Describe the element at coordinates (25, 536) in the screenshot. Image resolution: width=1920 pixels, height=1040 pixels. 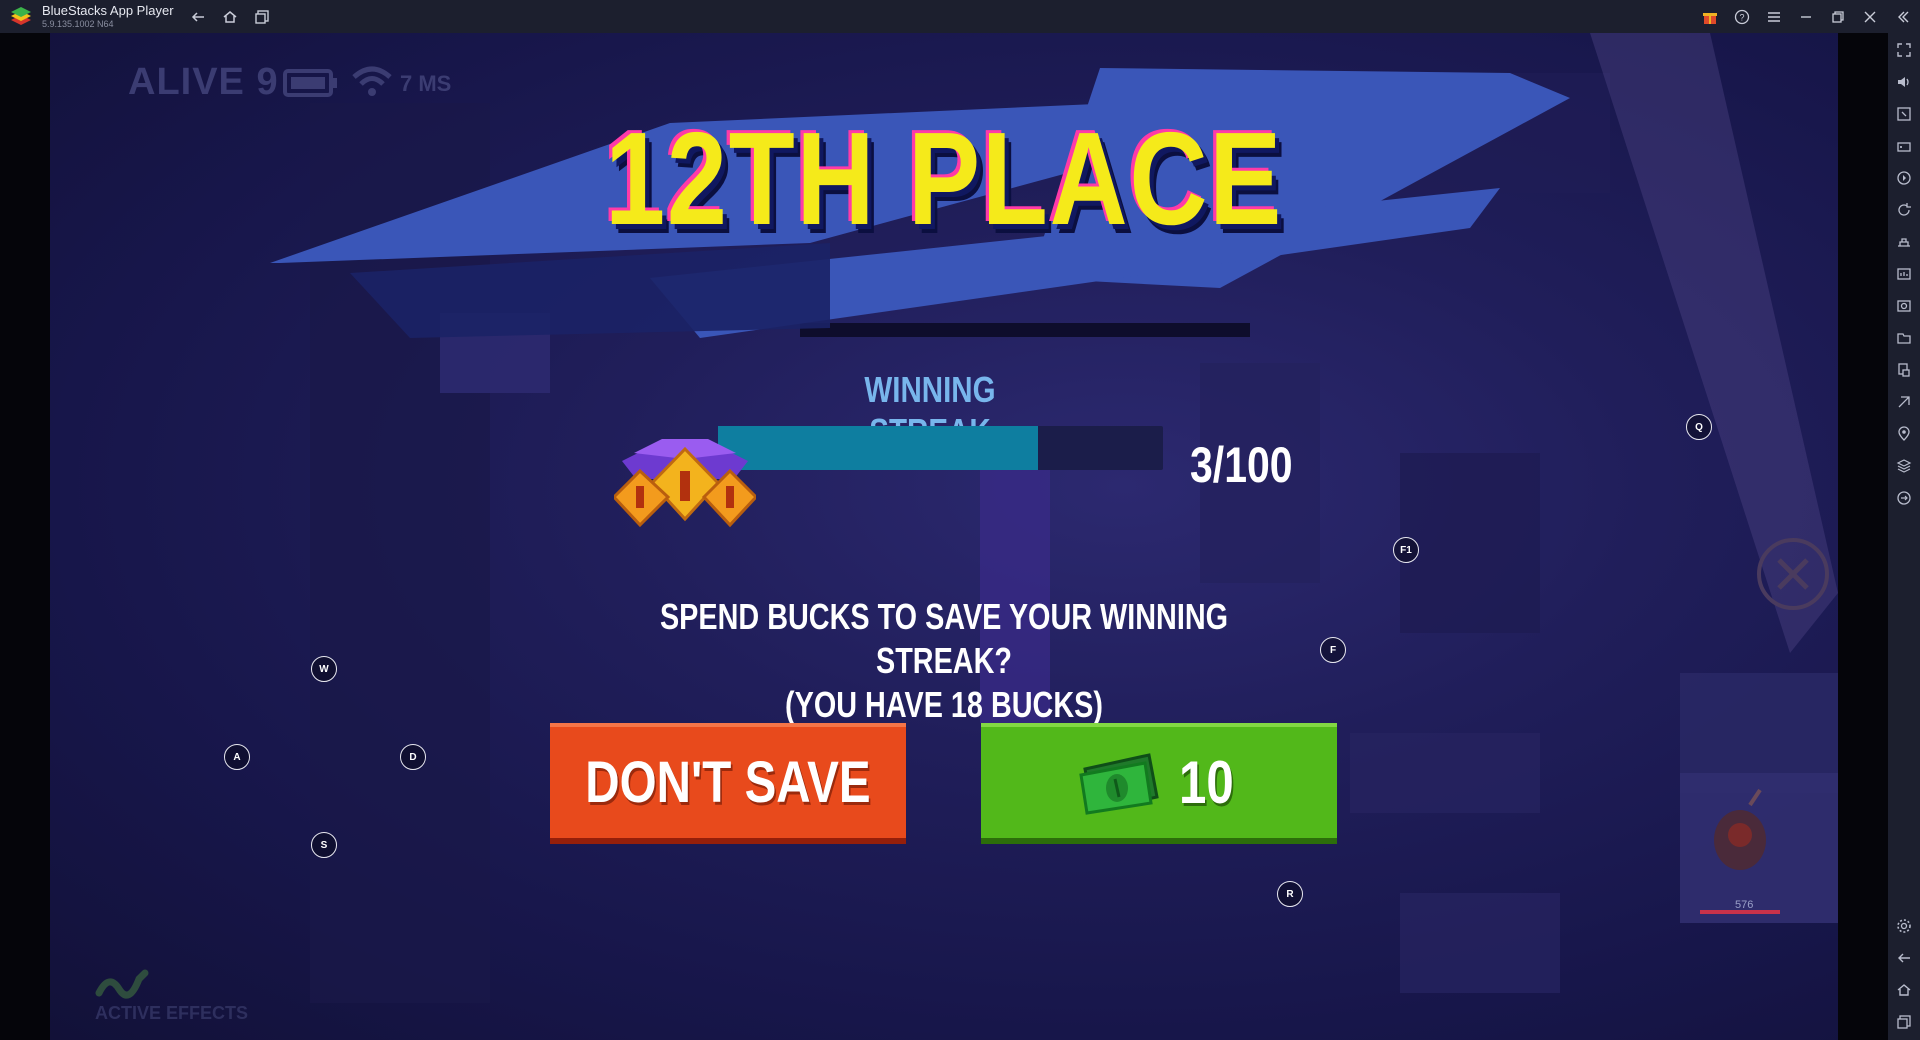
I see `letterbox-left` at that location.